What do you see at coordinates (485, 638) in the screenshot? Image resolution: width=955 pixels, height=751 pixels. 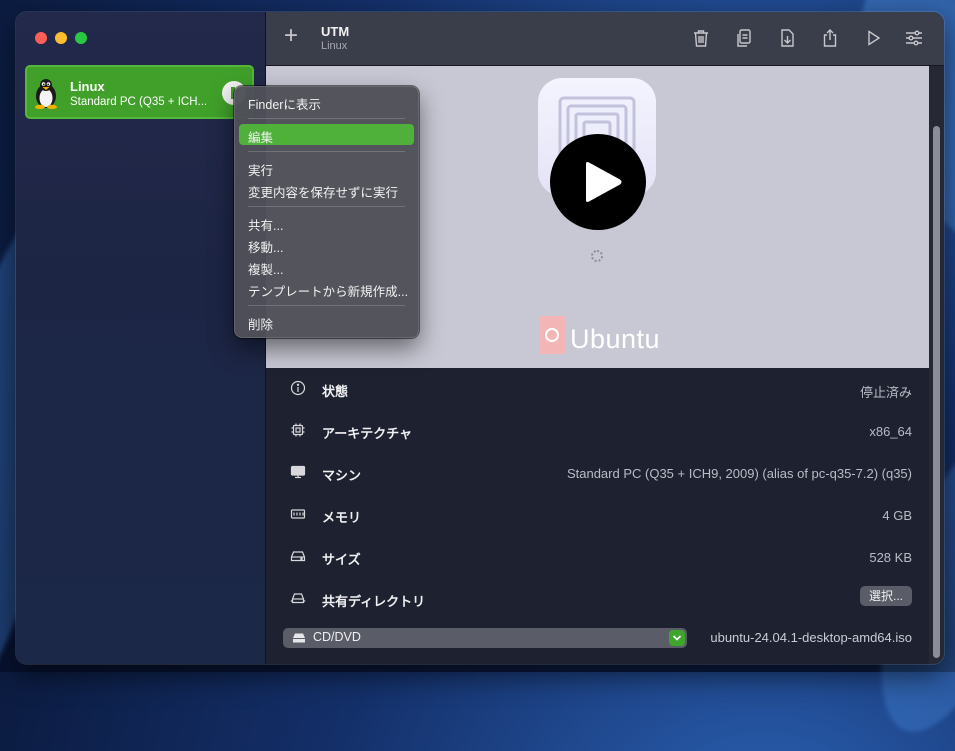 I see `cd-dvd-dropdown: CD/DVD` at bounding box center [485, 638].